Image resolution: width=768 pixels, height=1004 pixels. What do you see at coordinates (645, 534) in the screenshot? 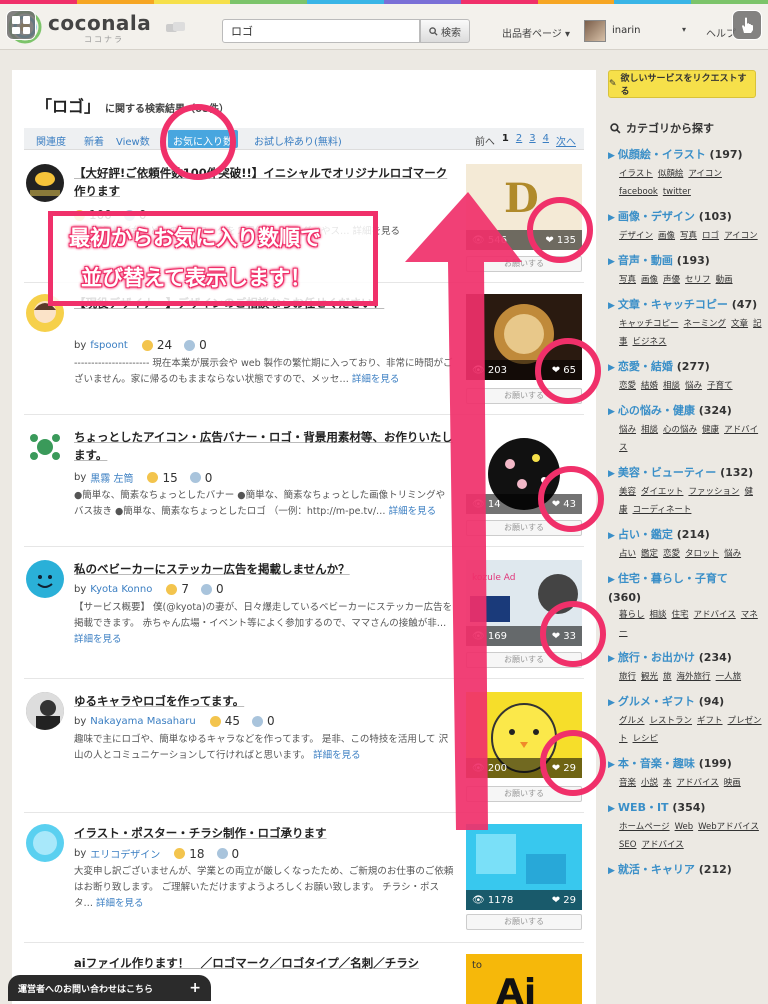
I see `category-name: 占い・鑑定` at bounding box center [645, 534].